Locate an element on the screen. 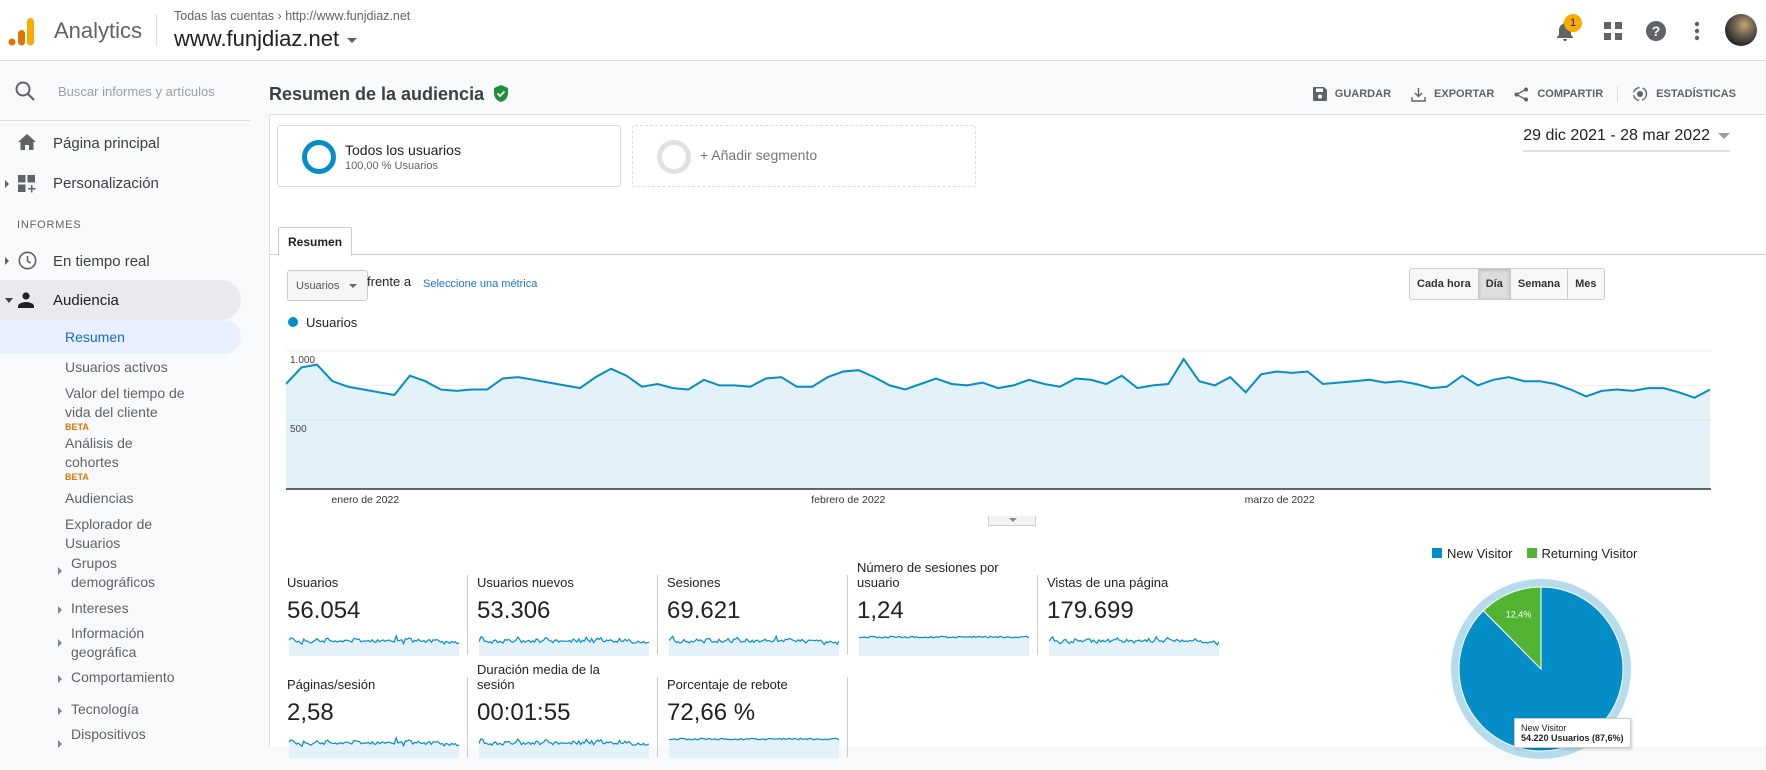 The height and width of the screenshot is (770, 1766). kpi-value: 2,58 is located at coordinates (310, 712).